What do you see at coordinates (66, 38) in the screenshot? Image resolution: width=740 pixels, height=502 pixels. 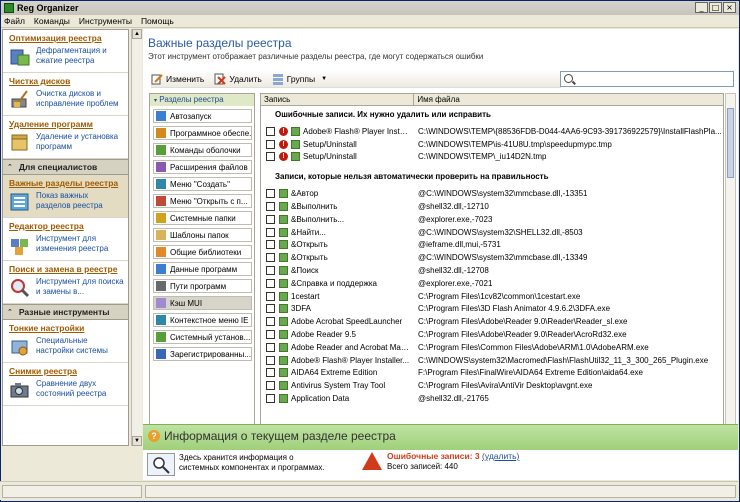 I see `sidebar-item-title: Оптимизация реестра` at bounding box center [66, 38].